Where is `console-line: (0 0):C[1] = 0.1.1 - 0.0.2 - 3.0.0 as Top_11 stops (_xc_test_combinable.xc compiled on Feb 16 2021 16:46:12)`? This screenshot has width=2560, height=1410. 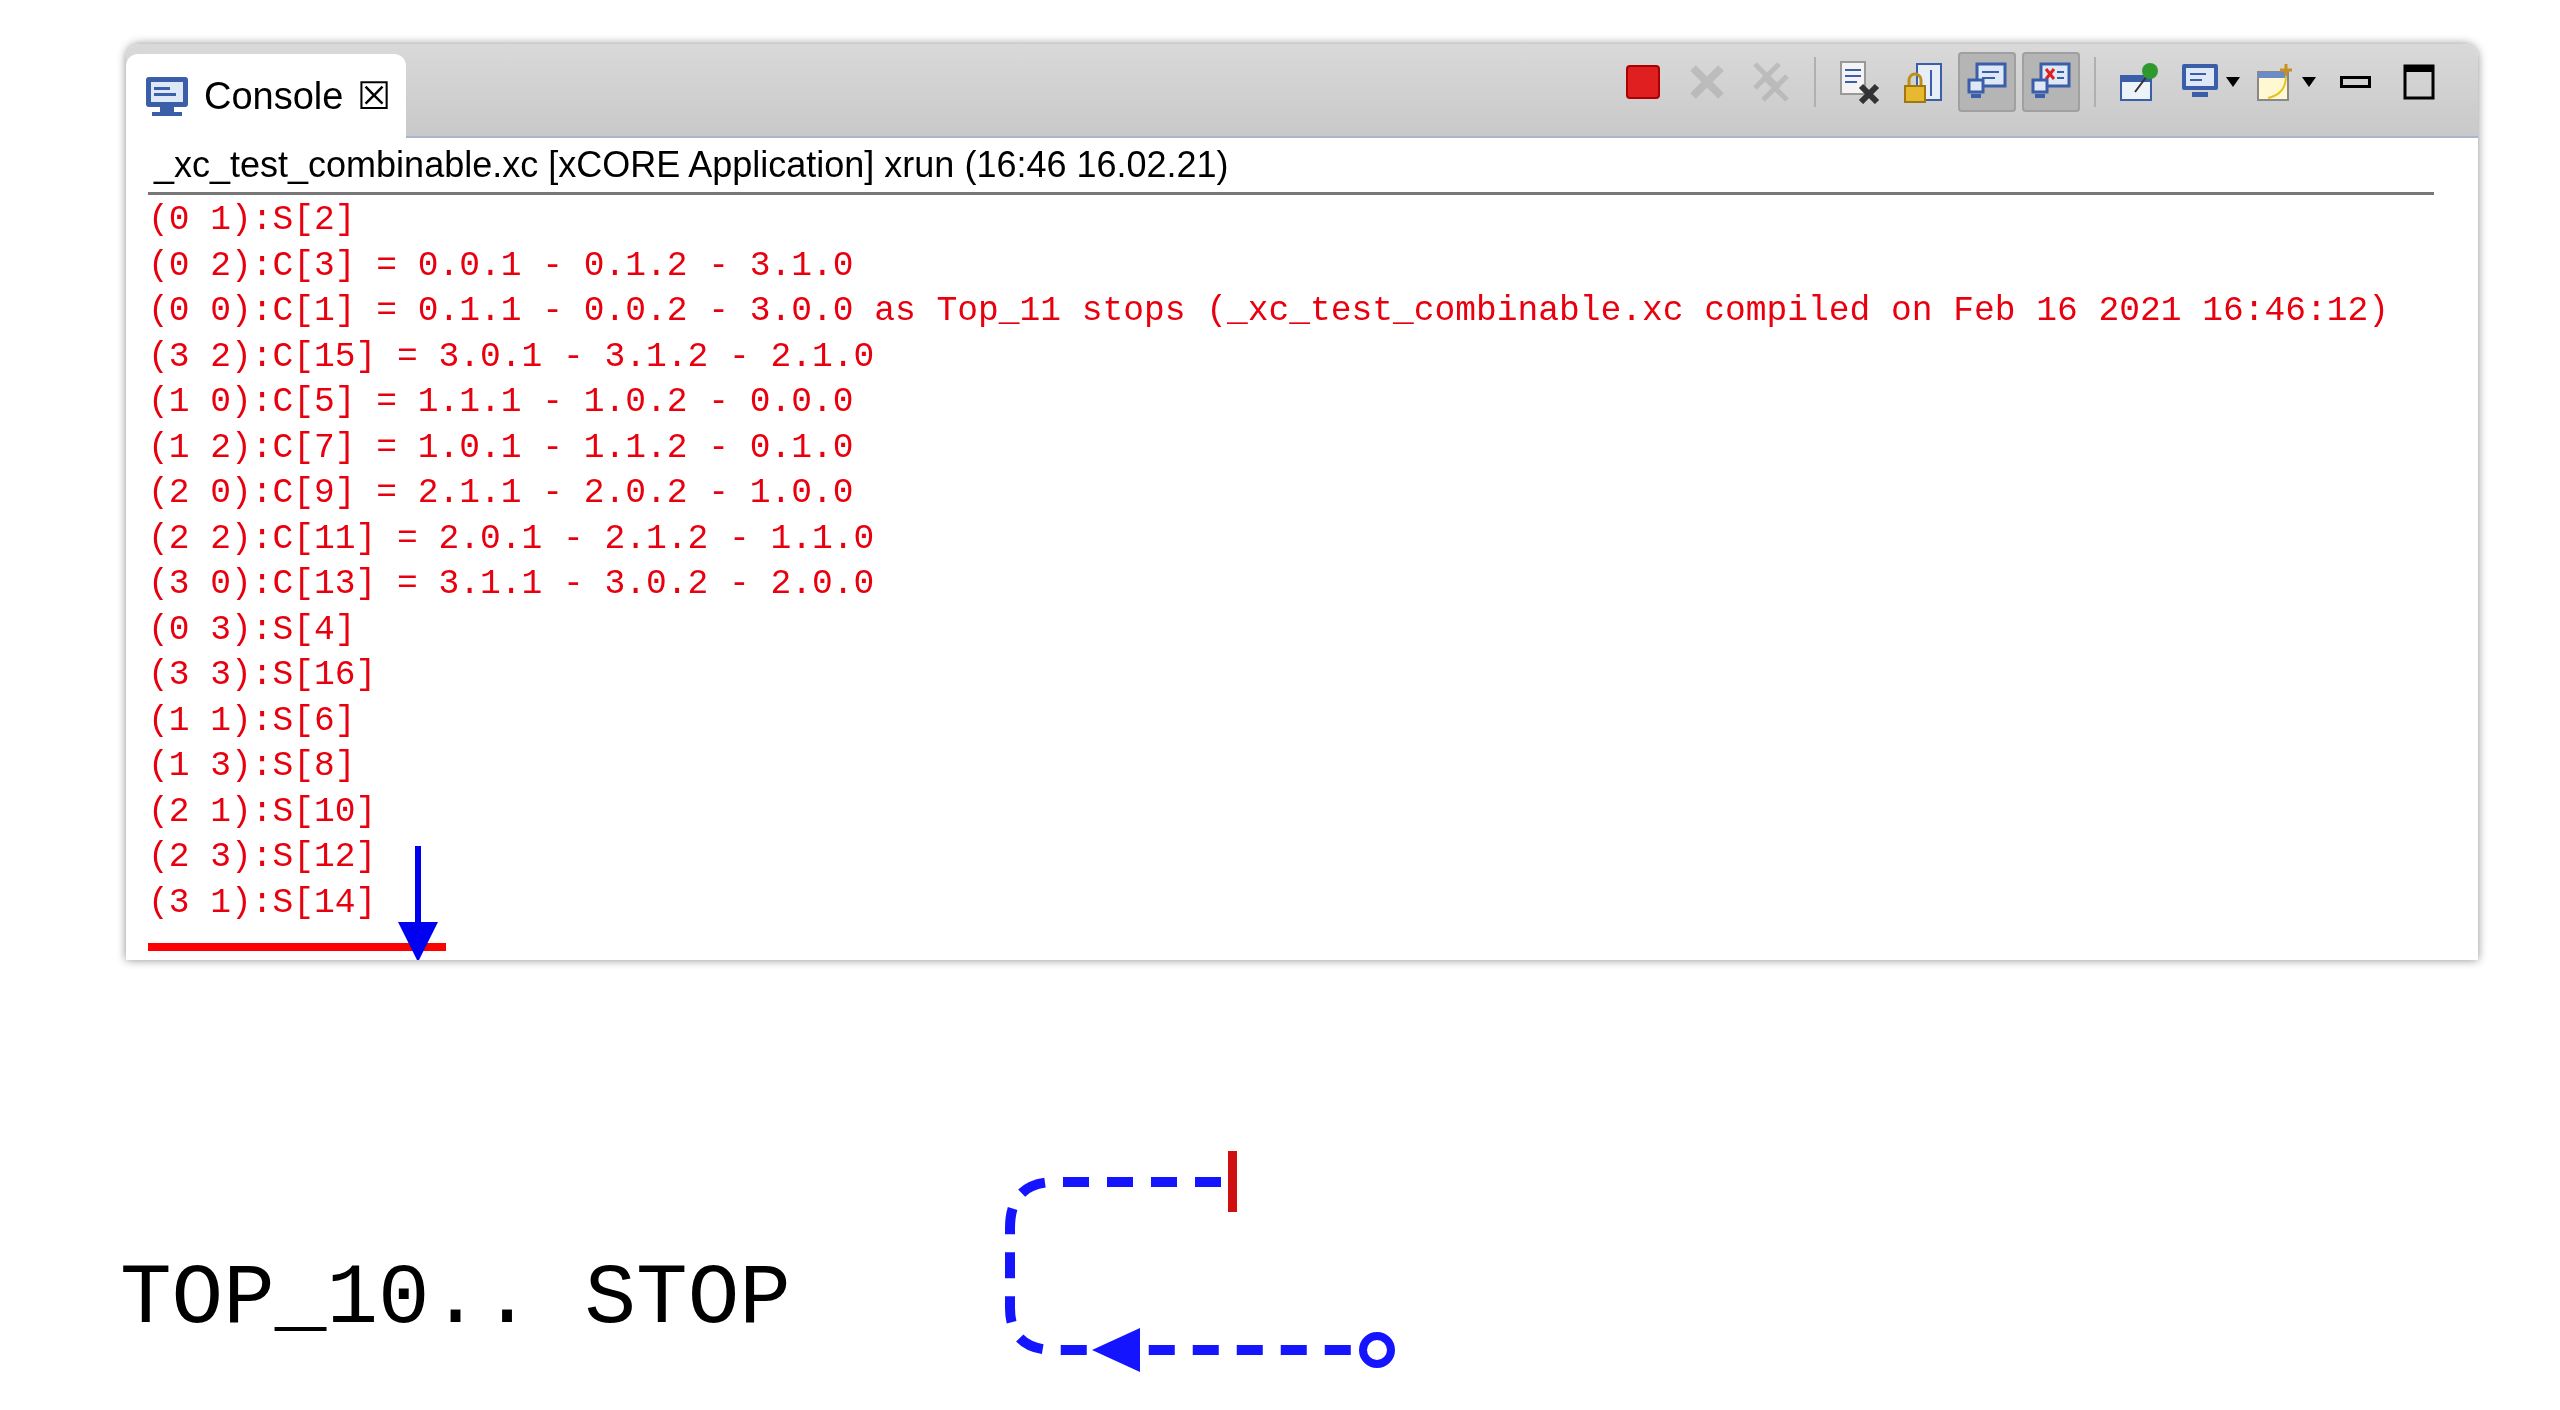
console-line: (0 0):C[1] = 0.1.1 - 0.0.2 - 3.0.0 as Top_11 stops (_xc_test_combinable.xc compiled on Feb 16 2021 16:46:12) is located at coordinates (1269, 311).